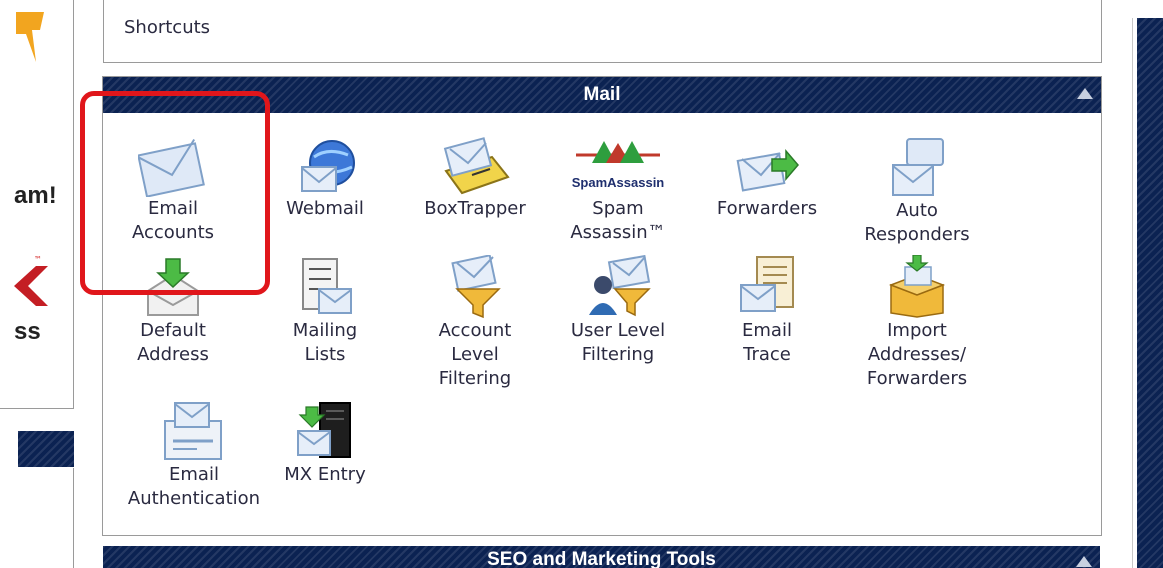  What do you see at coordinates (73, 518) in the screenshot?
I see `sidebar-divider` at bounding box center [73, 518].